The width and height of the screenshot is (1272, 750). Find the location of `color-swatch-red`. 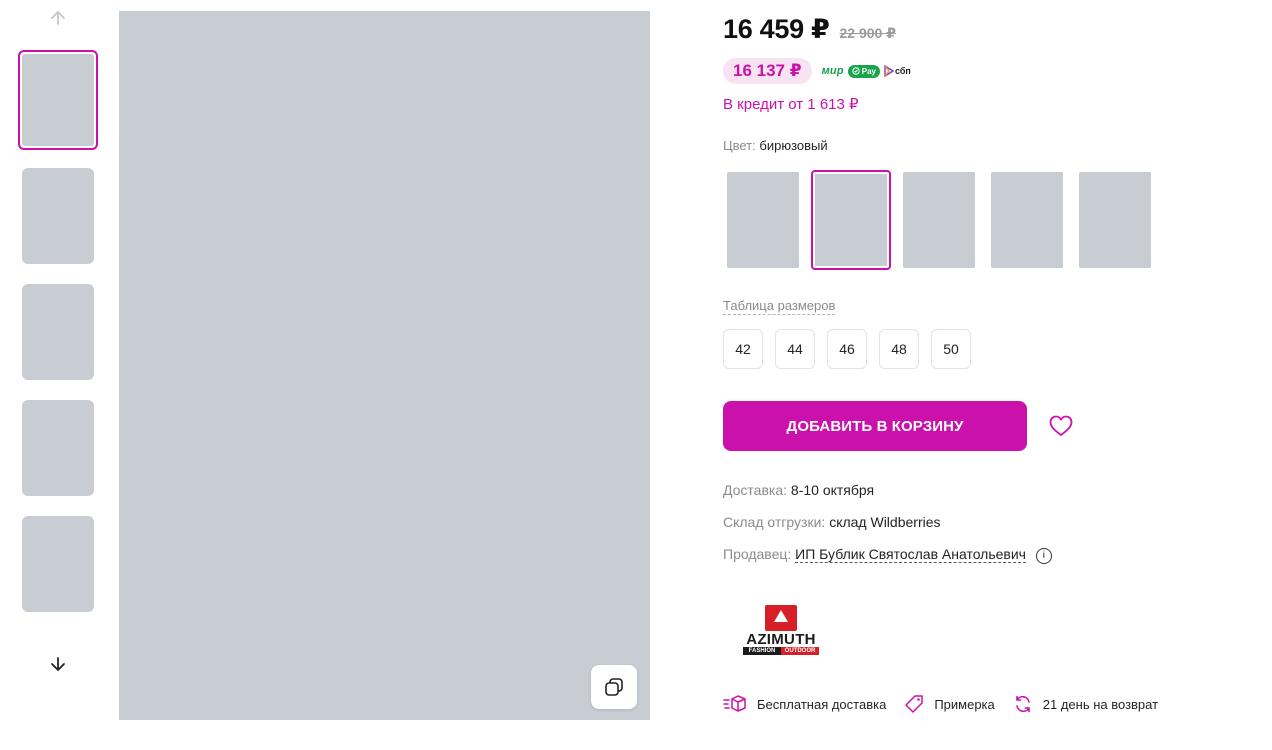

color-swatch-red is located at coordinates (1115, 220).